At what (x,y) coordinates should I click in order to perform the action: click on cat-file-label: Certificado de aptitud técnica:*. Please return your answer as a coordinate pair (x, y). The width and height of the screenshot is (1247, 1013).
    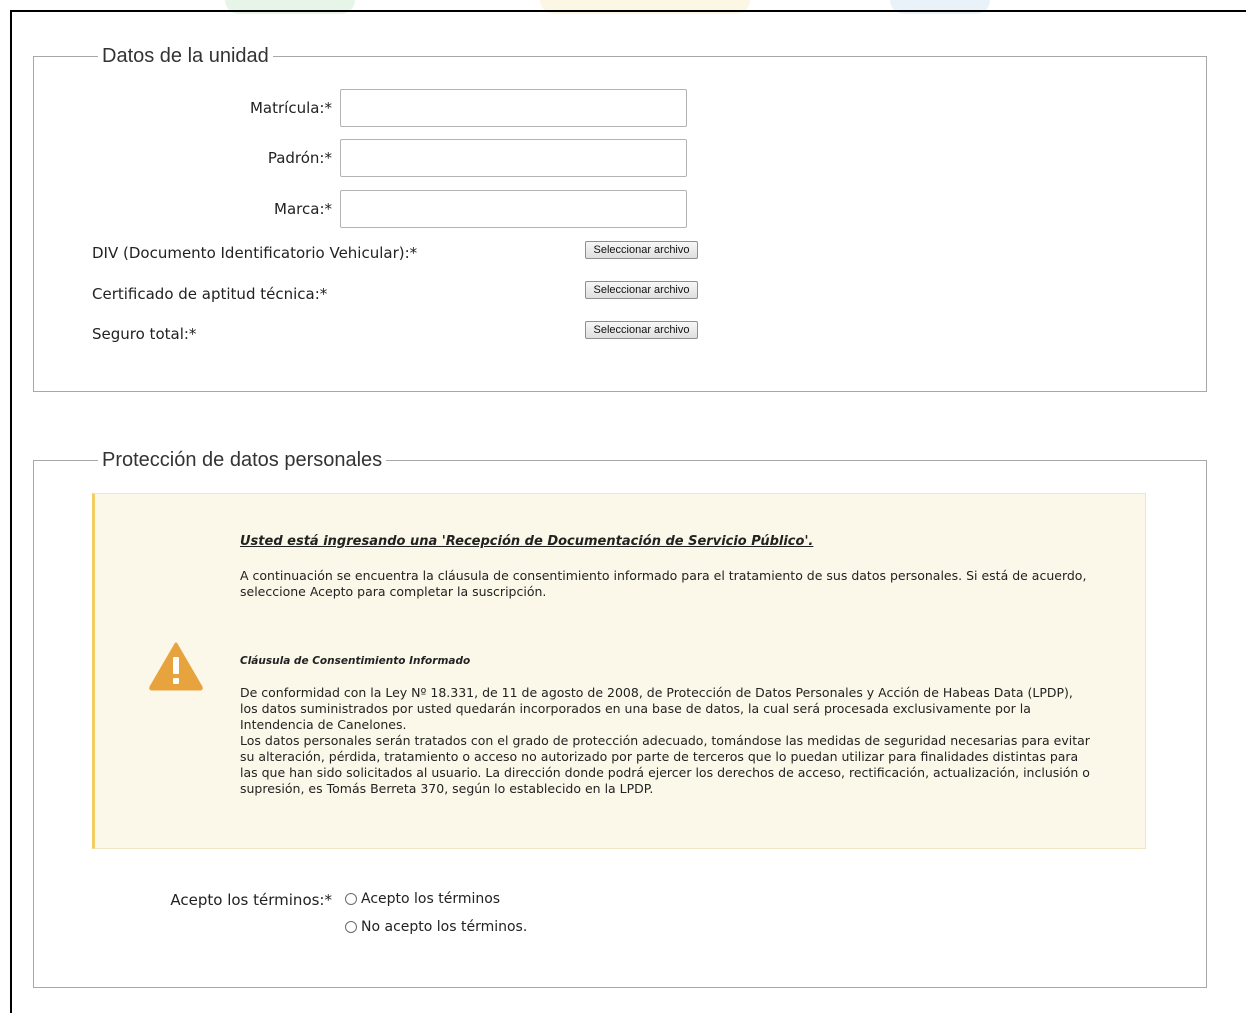
    Looking at the image, I should click on (210, 294).